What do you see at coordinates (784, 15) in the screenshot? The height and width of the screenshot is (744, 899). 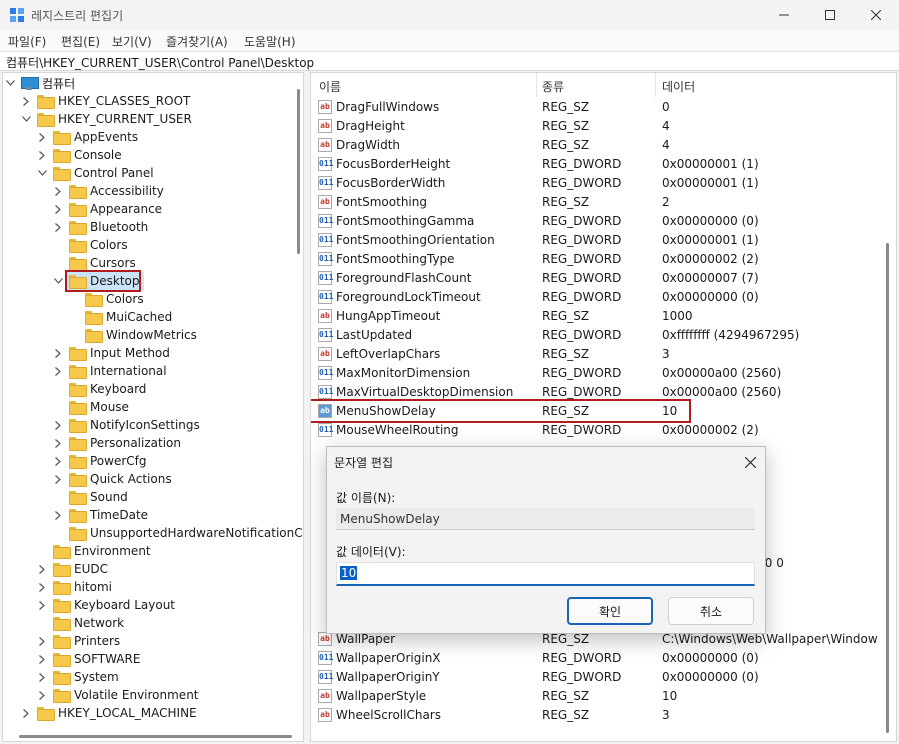 I see `minimize-button` at bounding box center [784, 15].